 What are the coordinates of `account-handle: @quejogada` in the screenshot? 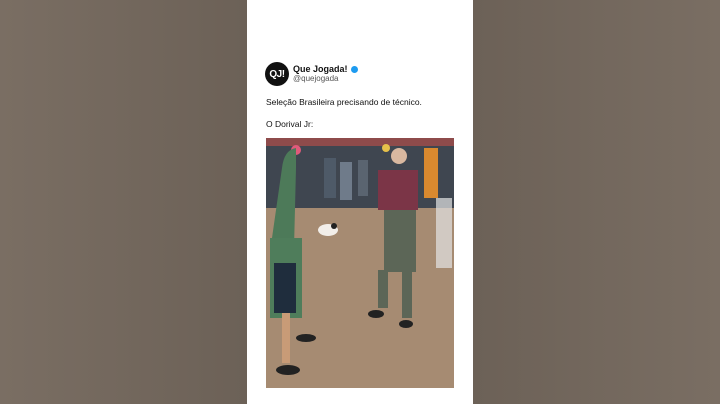 It's located at (316, 78).